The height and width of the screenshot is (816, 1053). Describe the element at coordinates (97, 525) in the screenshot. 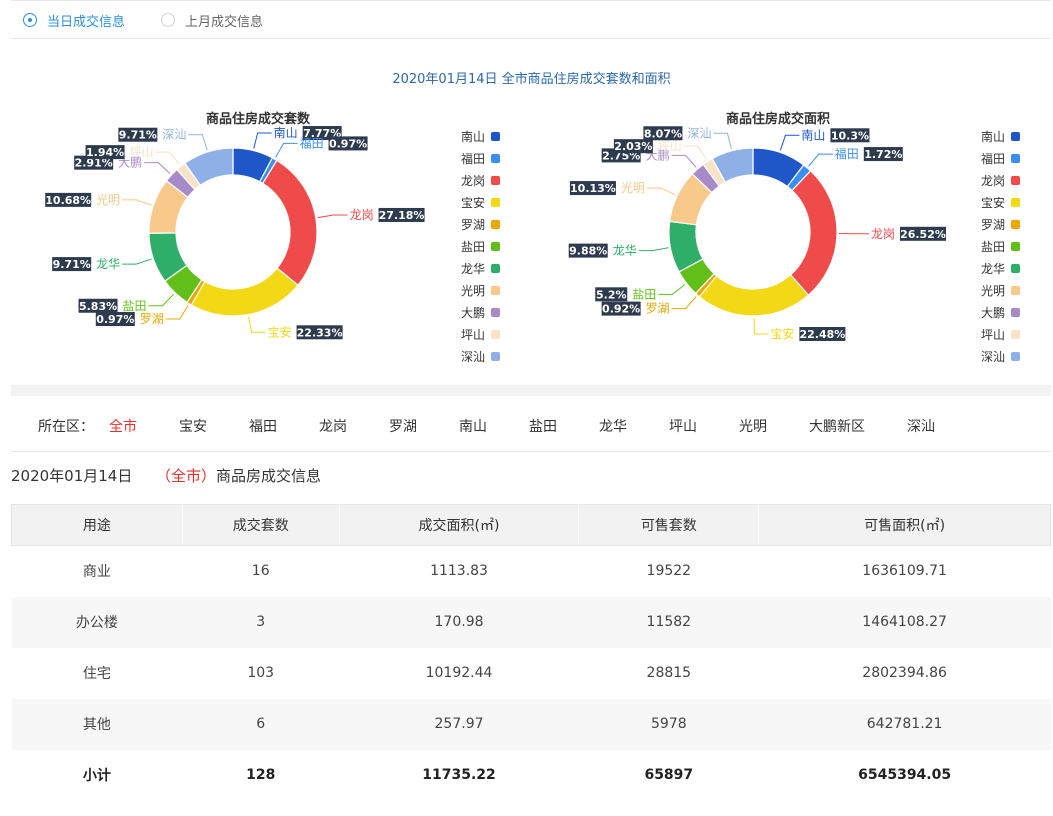

I see `col-header-usage: 用途` at that location.